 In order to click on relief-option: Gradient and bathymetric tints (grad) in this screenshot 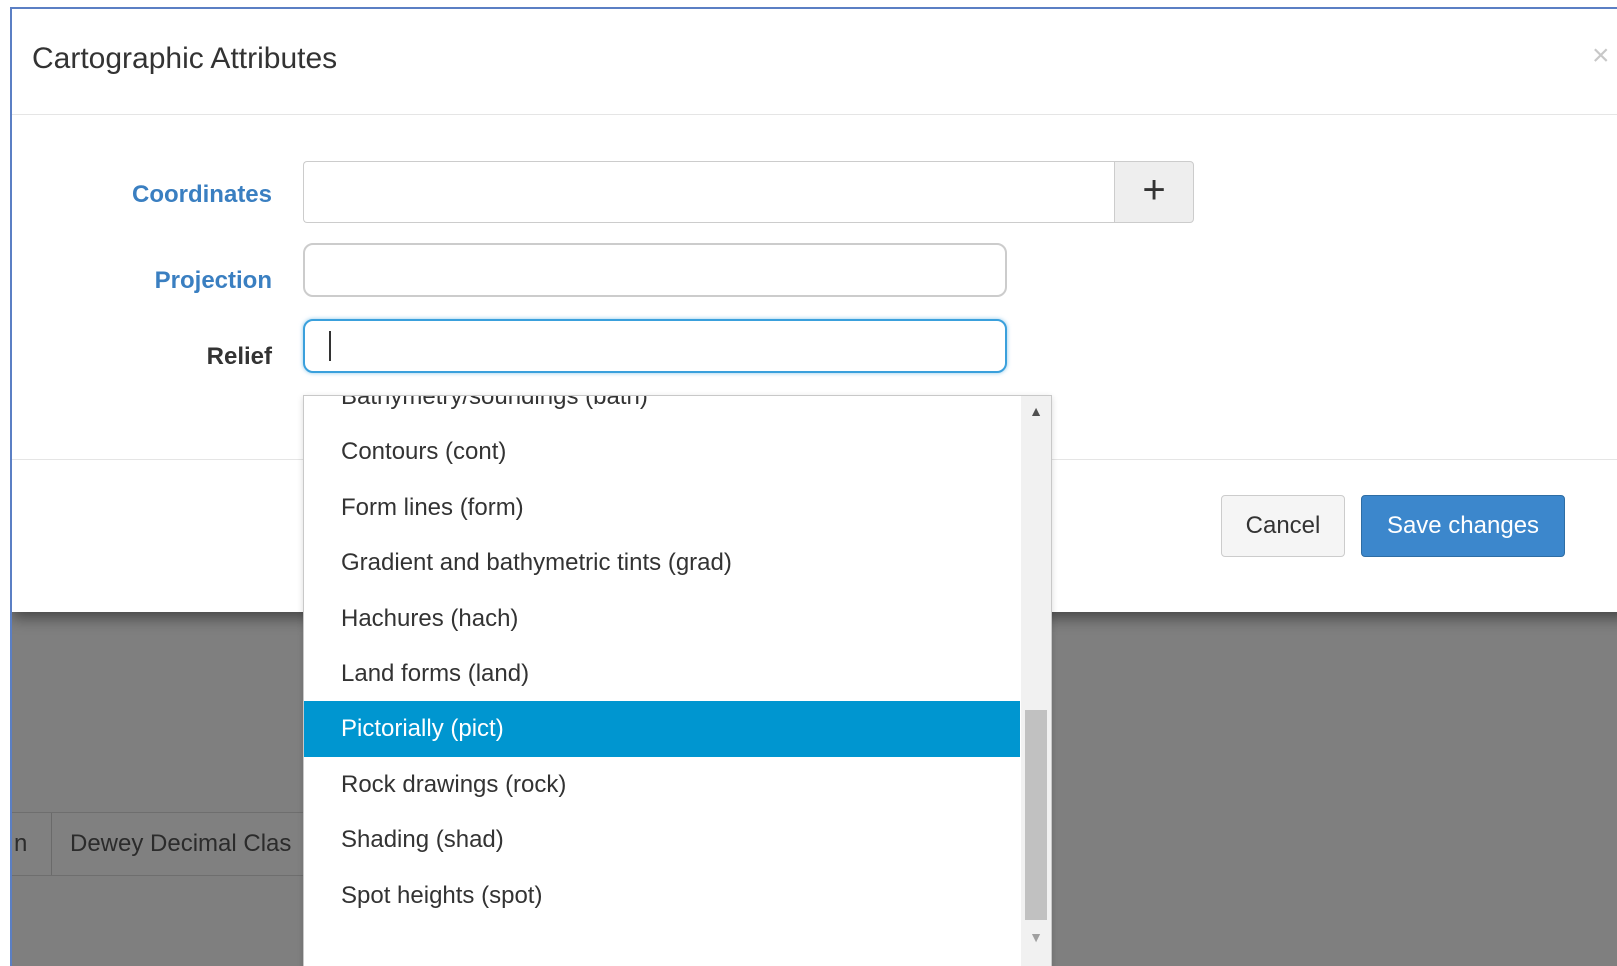, I will do `click(662, 562)`.